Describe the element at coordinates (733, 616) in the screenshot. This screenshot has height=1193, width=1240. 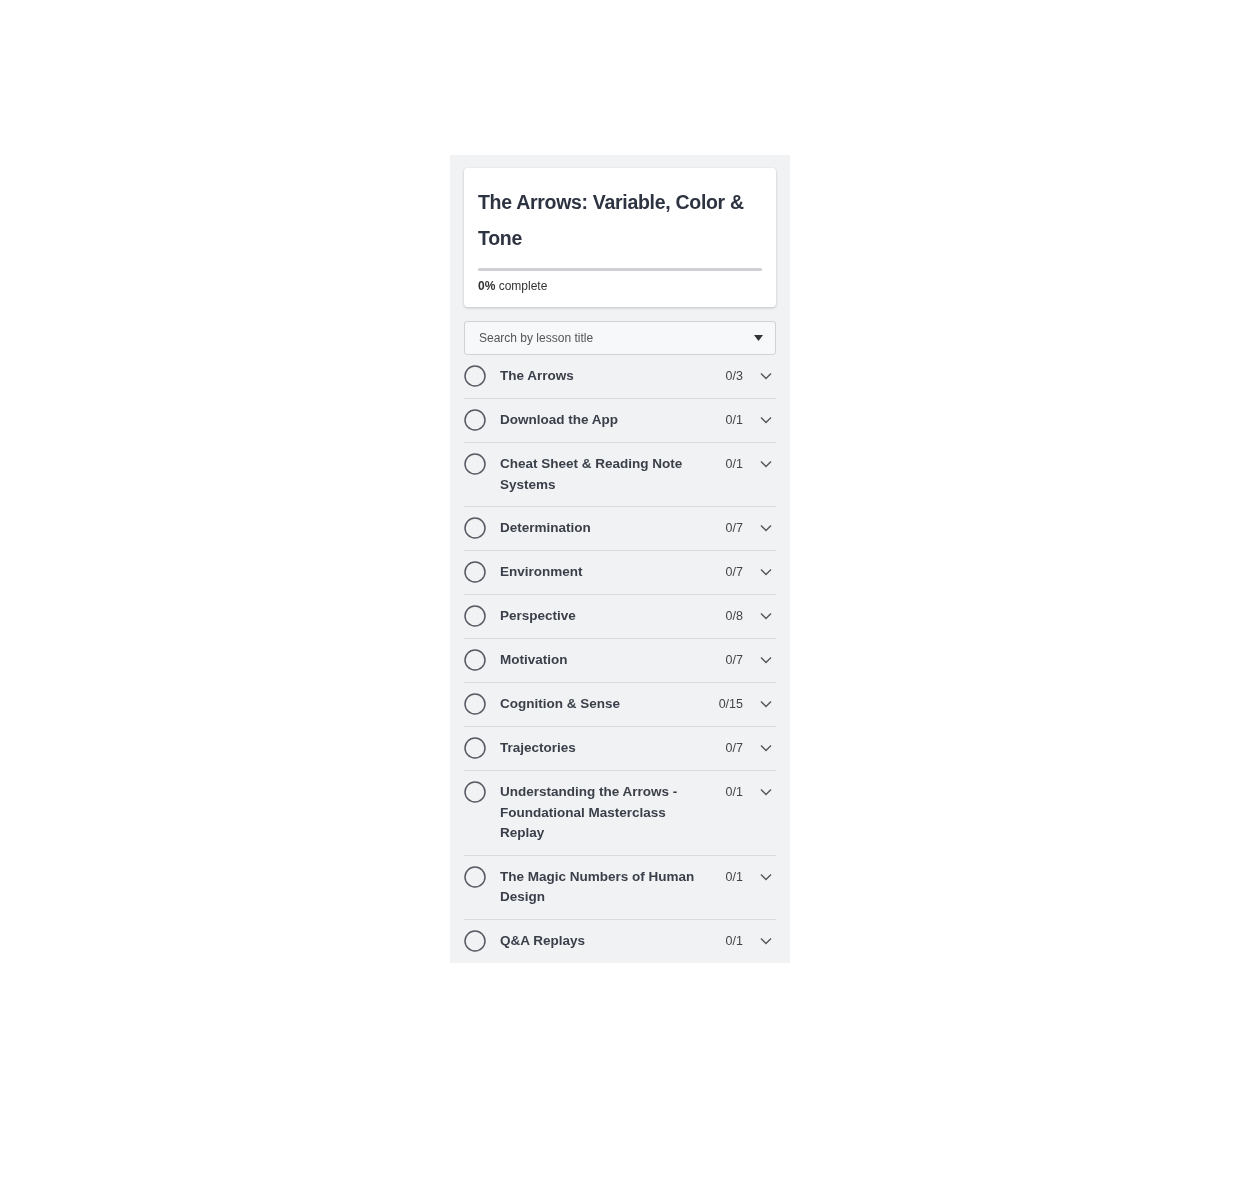
I see `lesson-count: 0/8` at that location.